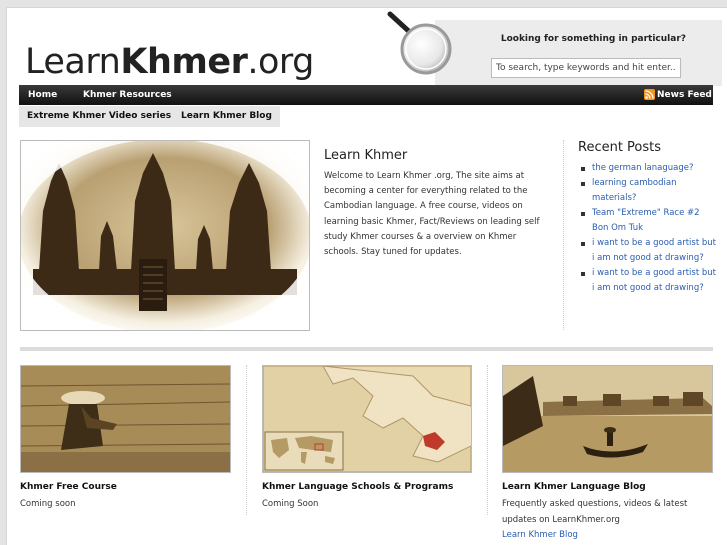 This screenshot has height=545, width=727. I want to click on main-nav: Home Khmer Resources News Feed, so click(366, 95).